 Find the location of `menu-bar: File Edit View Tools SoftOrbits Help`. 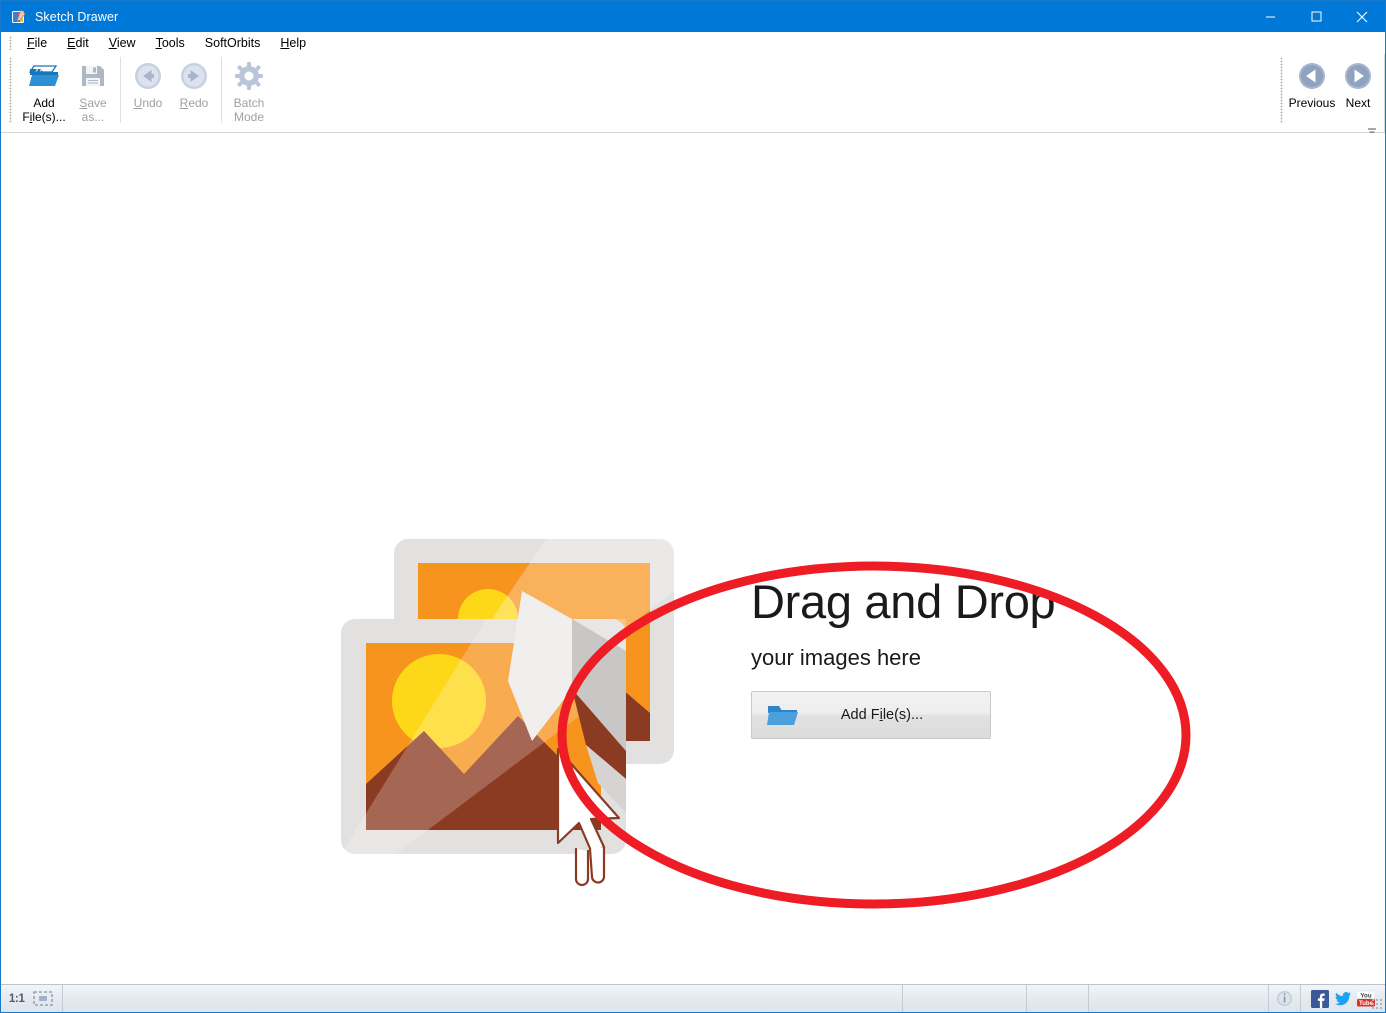

menu-bar: File Edit View Tools SoftOrbits Help is located at coordinates (693, 43).